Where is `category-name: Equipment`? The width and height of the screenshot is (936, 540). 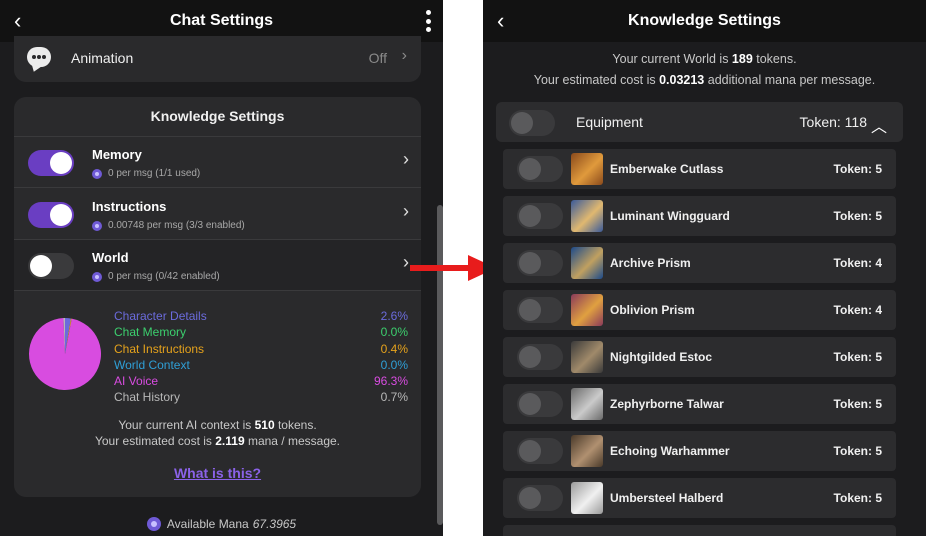 category-name: Equipment is located at coordinates (609, 122).